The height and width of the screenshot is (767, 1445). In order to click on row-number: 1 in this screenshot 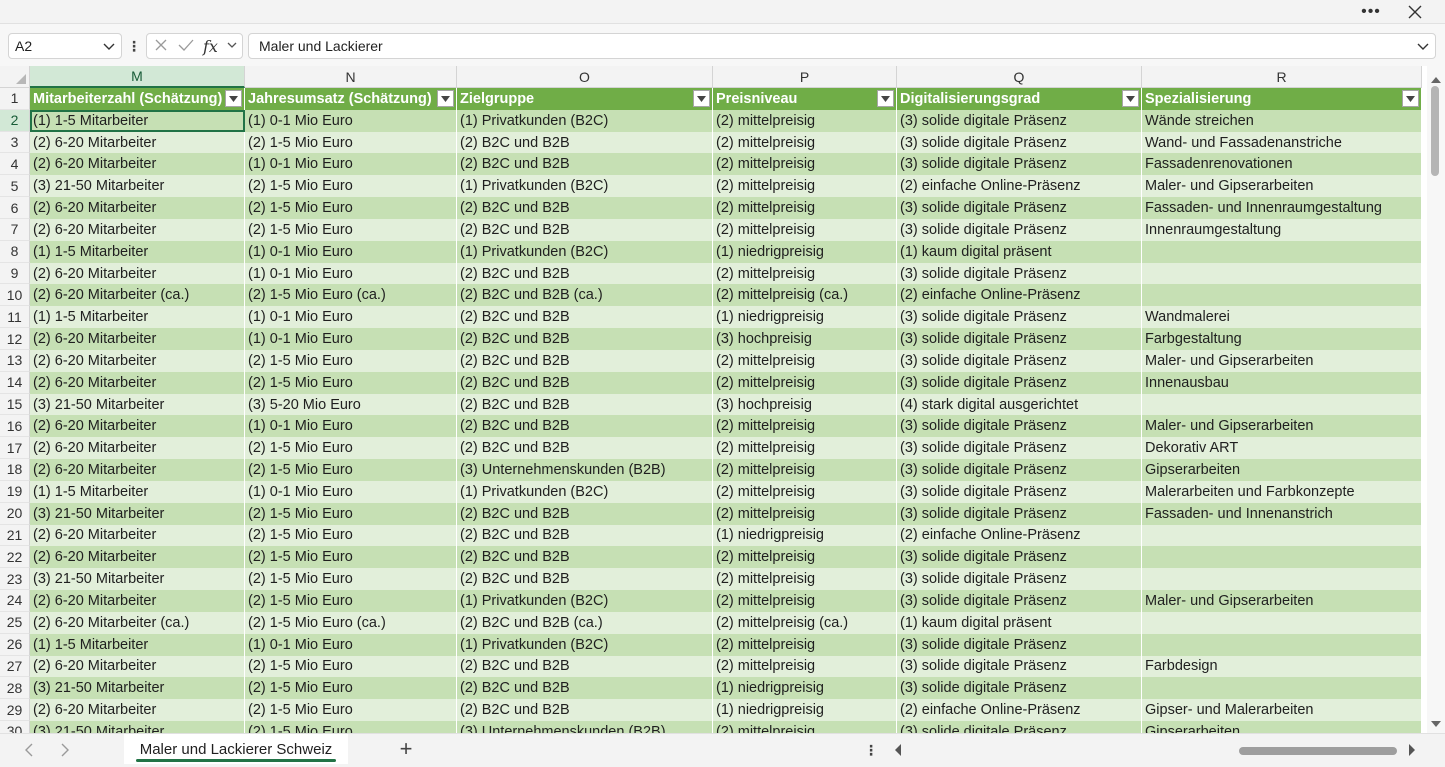, I will do `click(15, 99)`.